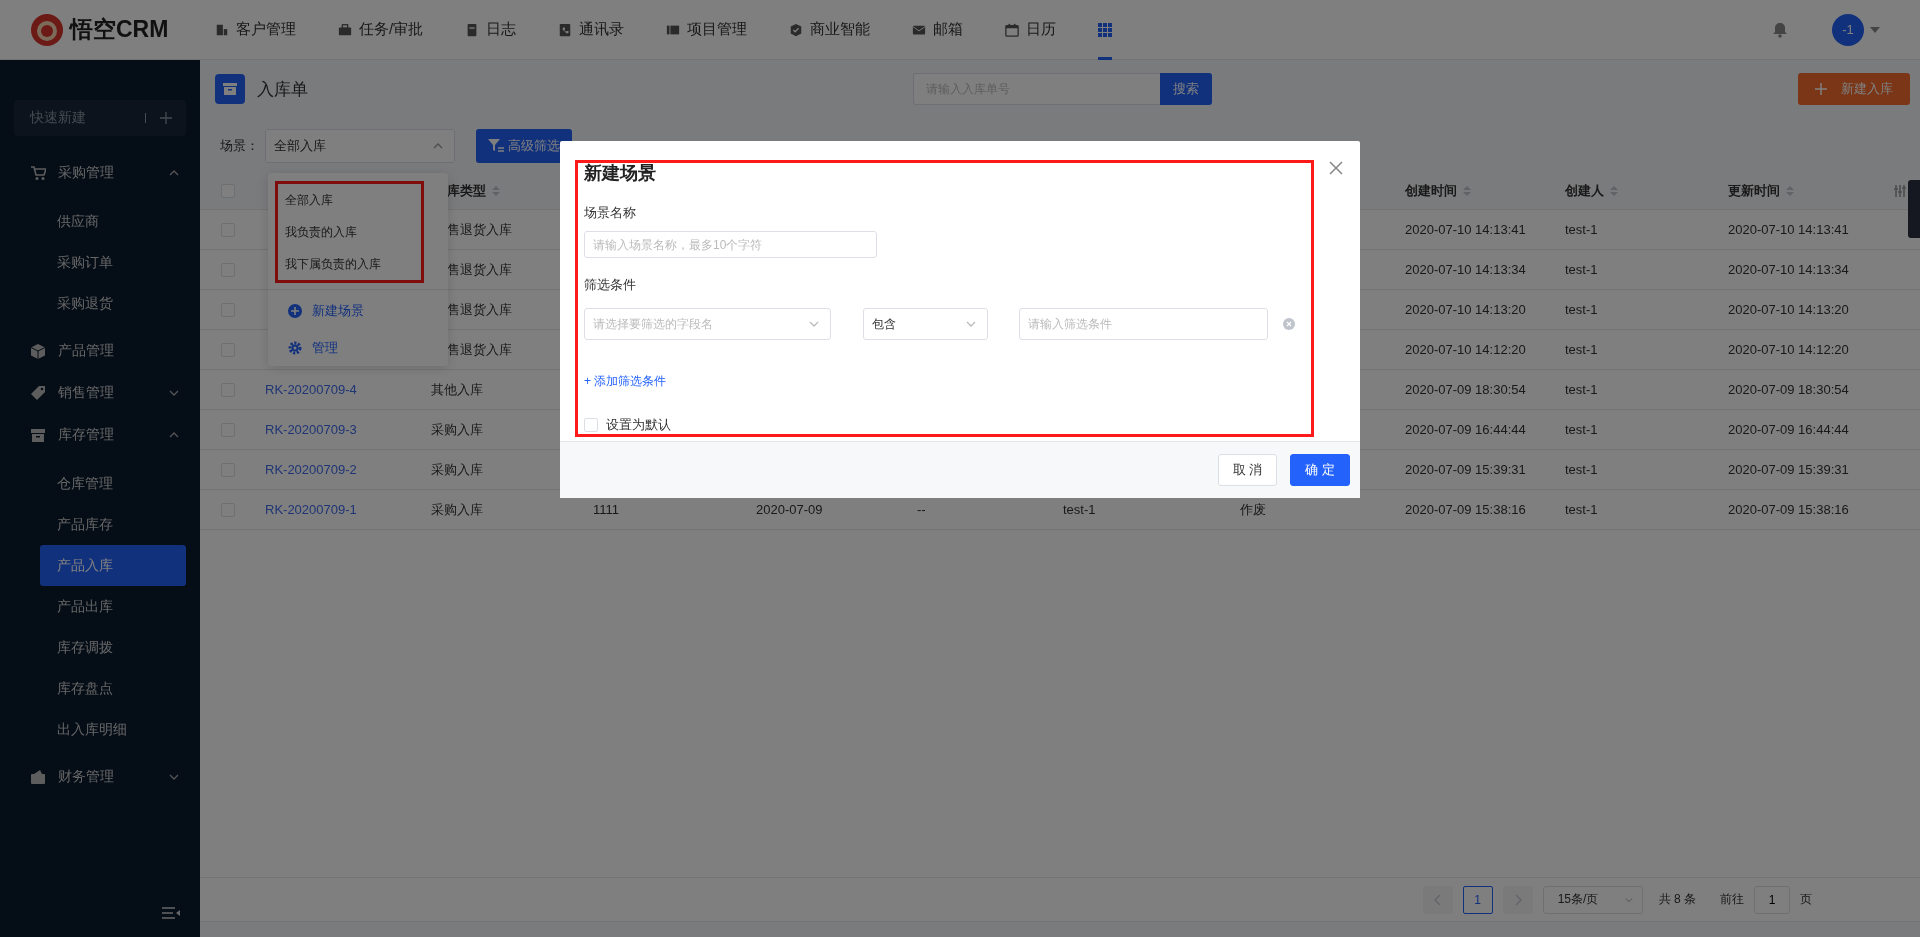  I want to click on archive-icon, so click(38, 435).